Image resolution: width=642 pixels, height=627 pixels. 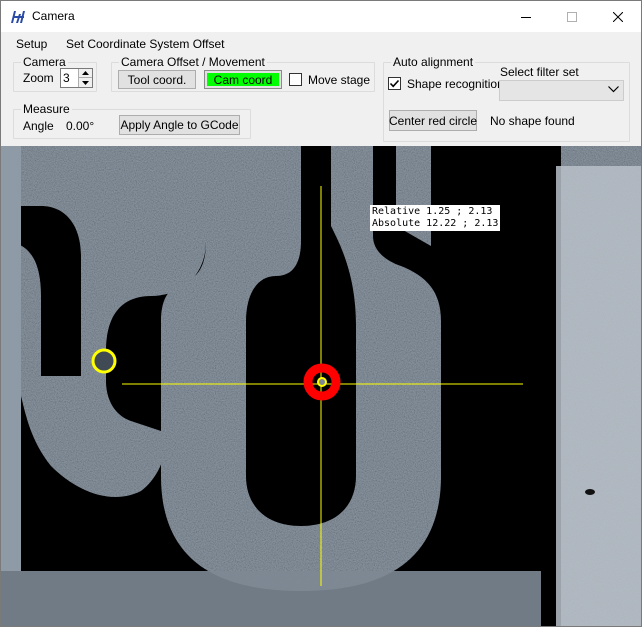 What do you see at coordinates (31, 44) in the screenshot?
I see `menu-setup: Setup` at bounding box center [31, 44].